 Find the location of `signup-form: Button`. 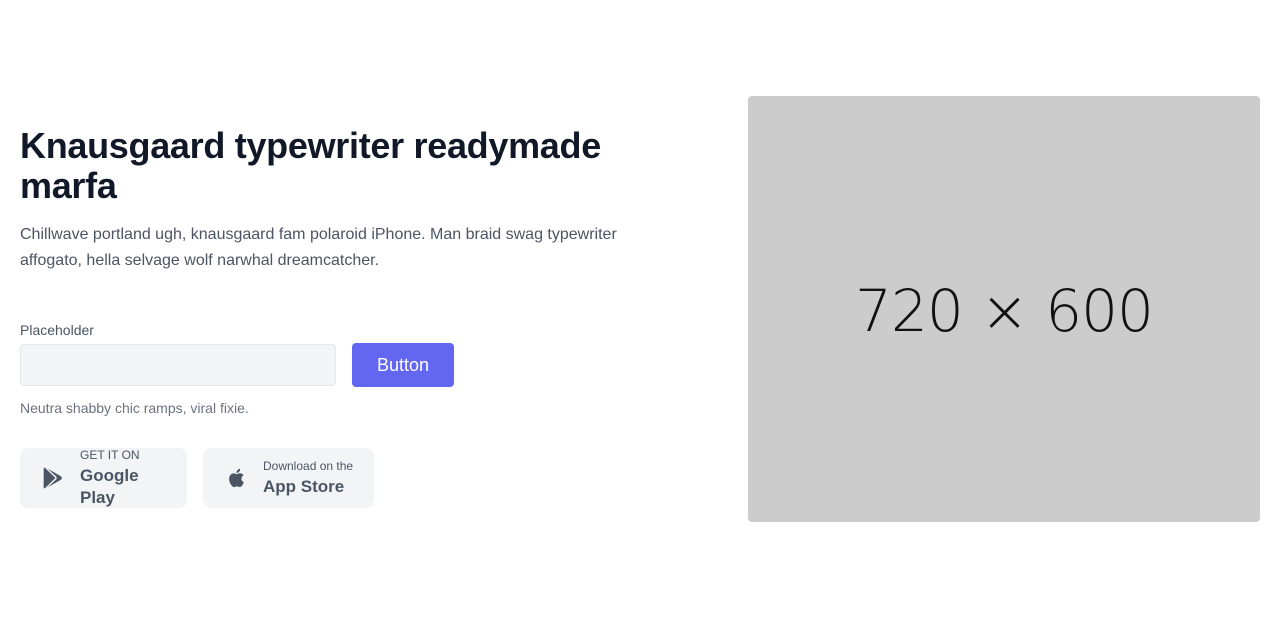

signup-form: Button is located at coordinates (340, 364).